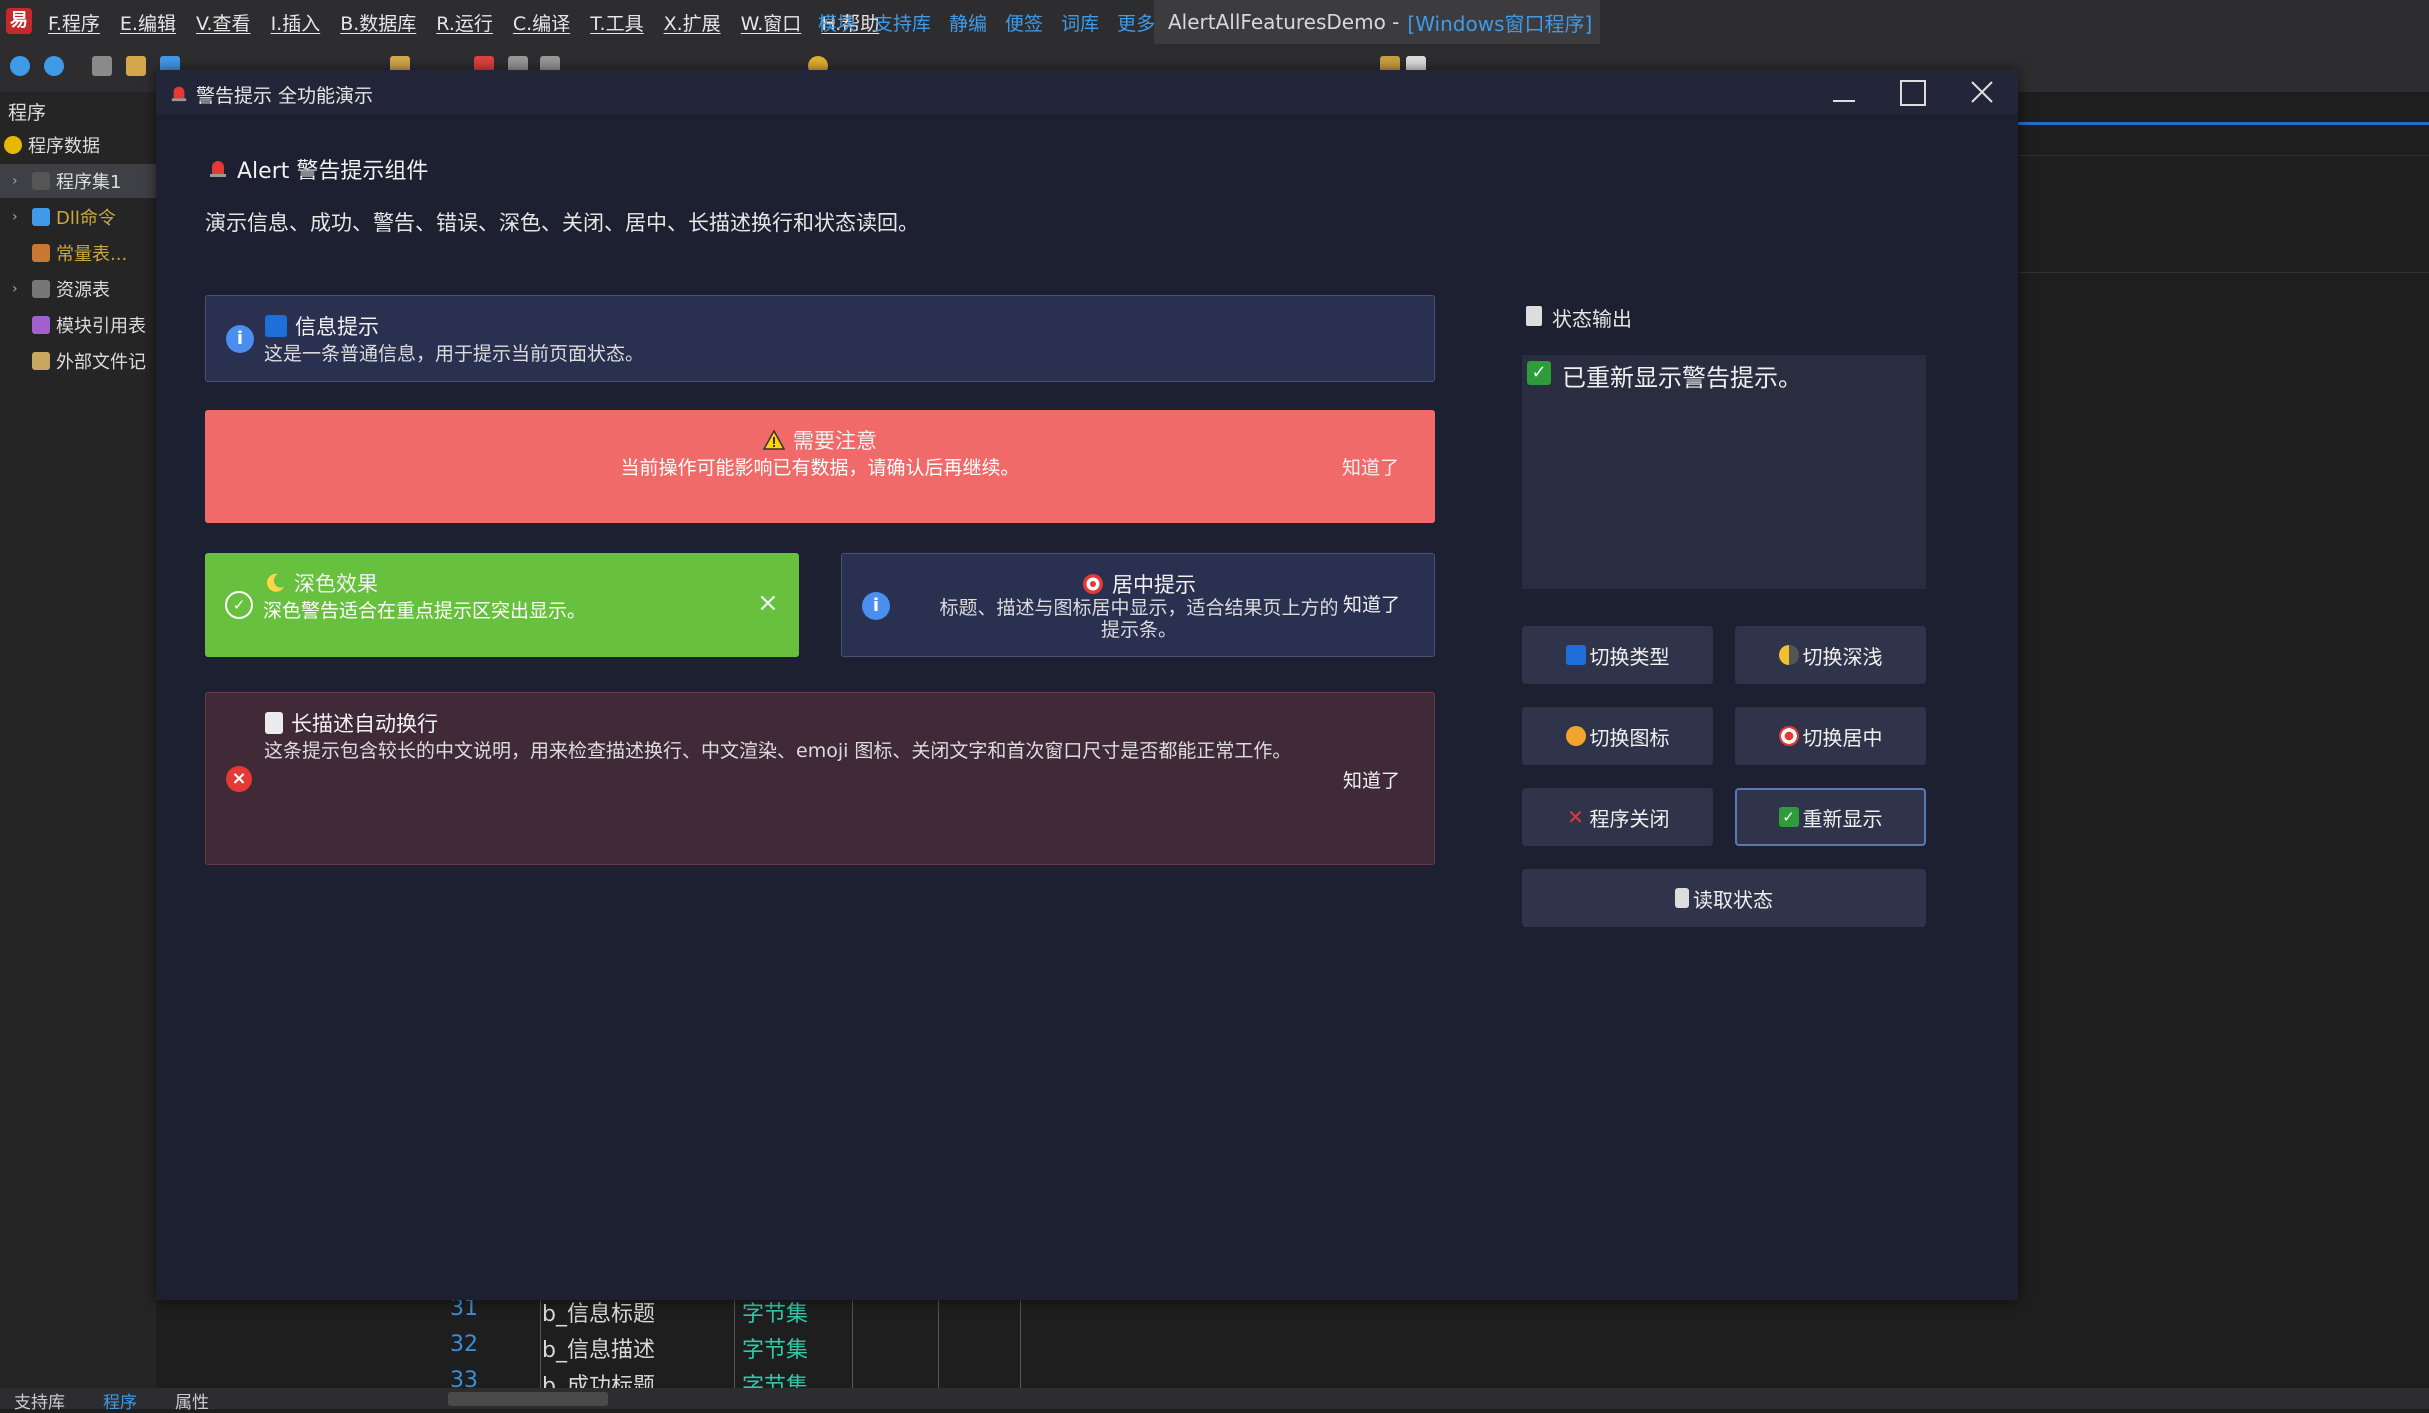 The image size is (2429, 1413). I want to click on menu-extend: X.扩展, so click(692, 22).